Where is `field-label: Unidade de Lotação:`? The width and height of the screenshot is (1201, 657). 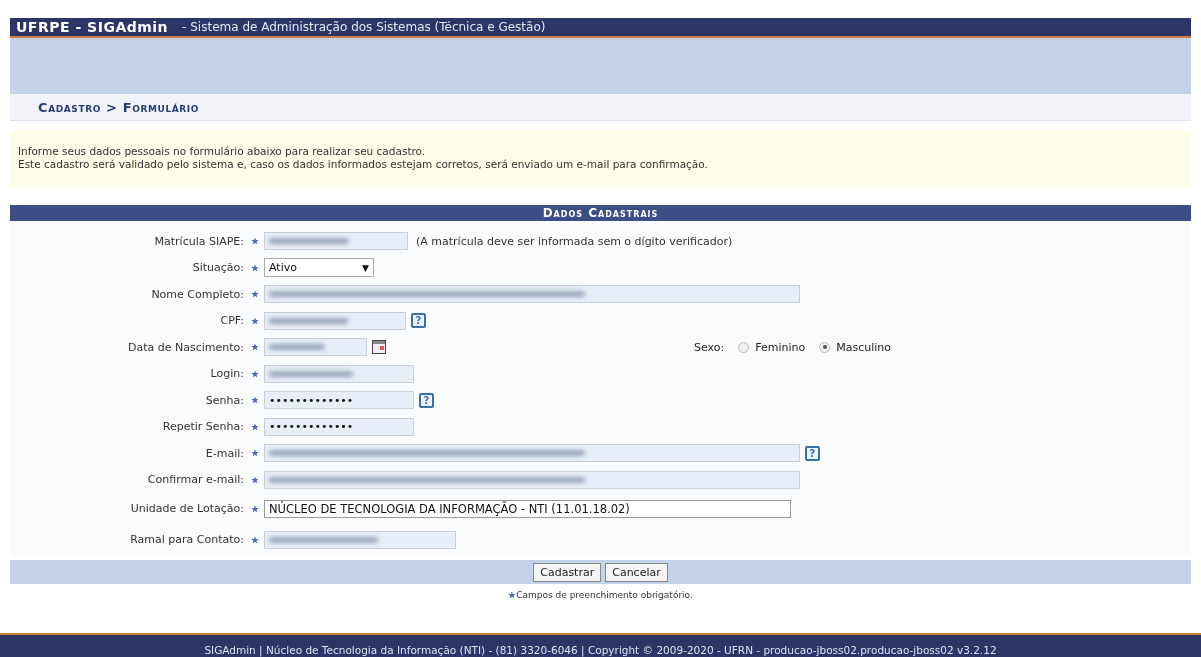 field-label: Unidade de Lotação: is located at coordinates (187, 508).